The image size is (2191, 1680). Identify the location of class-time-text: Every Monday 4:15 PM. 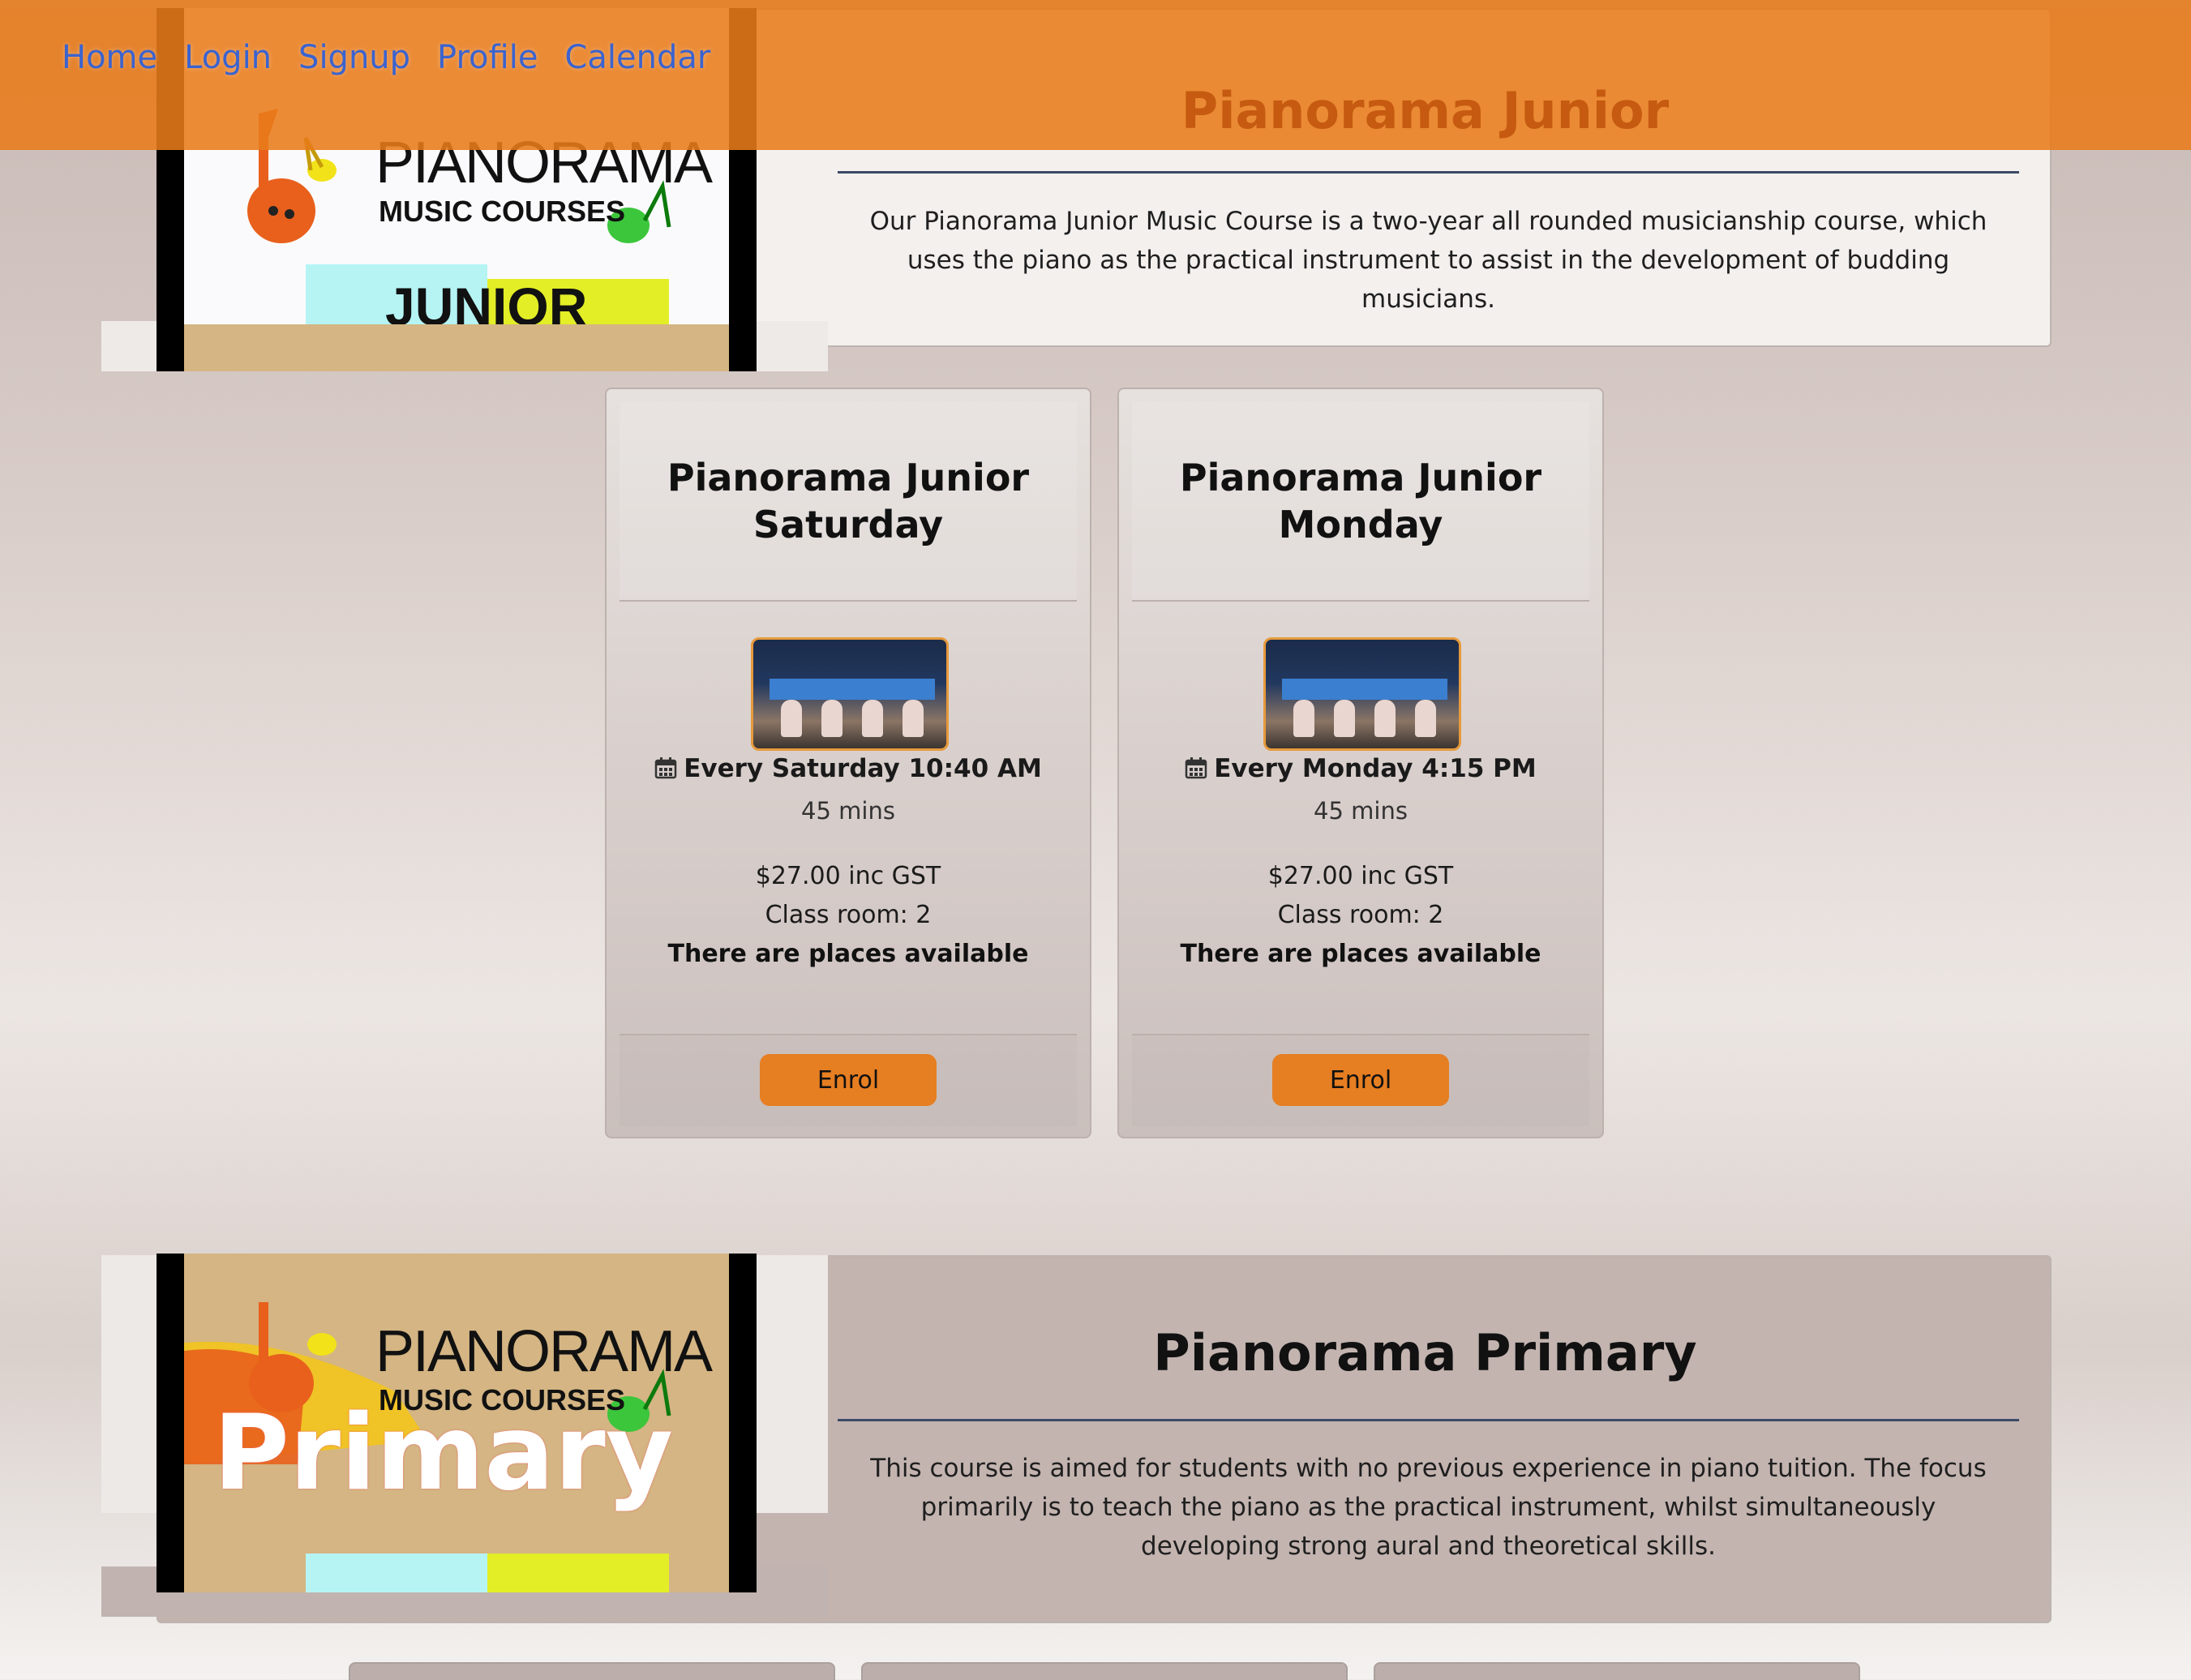
(1375, 769).